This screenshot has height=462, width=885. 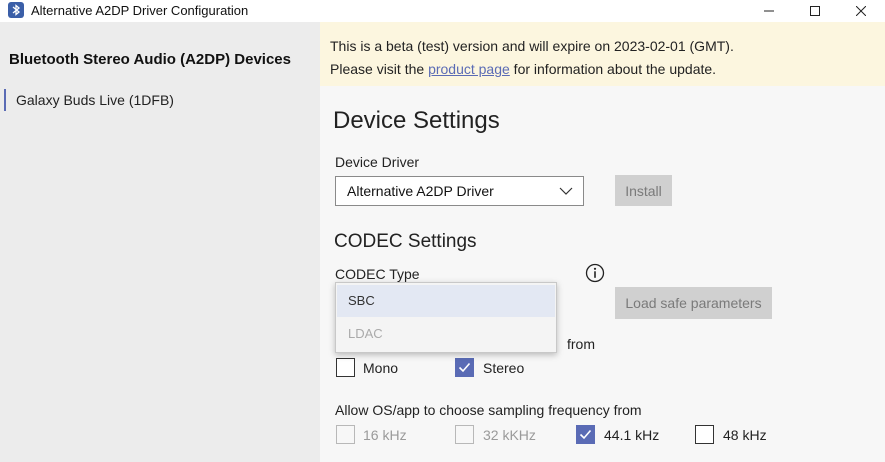 I want to click on stereo-label: Stereo, so click(x=504, y=368).